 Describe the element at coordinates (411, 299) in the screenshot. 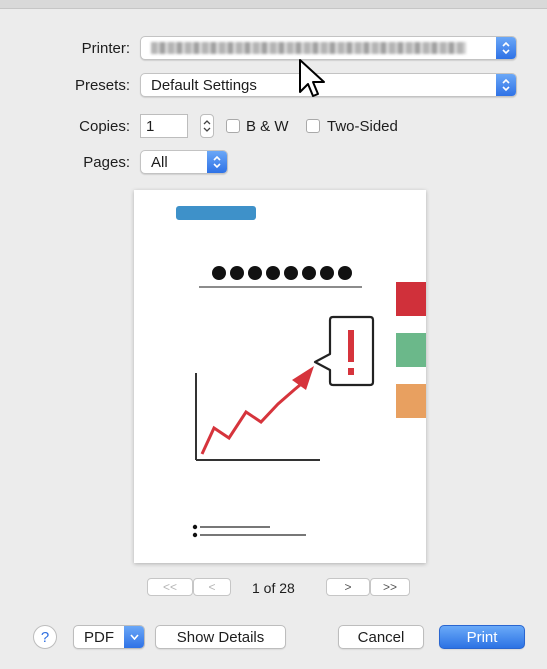

I see `tab-red` at that location.